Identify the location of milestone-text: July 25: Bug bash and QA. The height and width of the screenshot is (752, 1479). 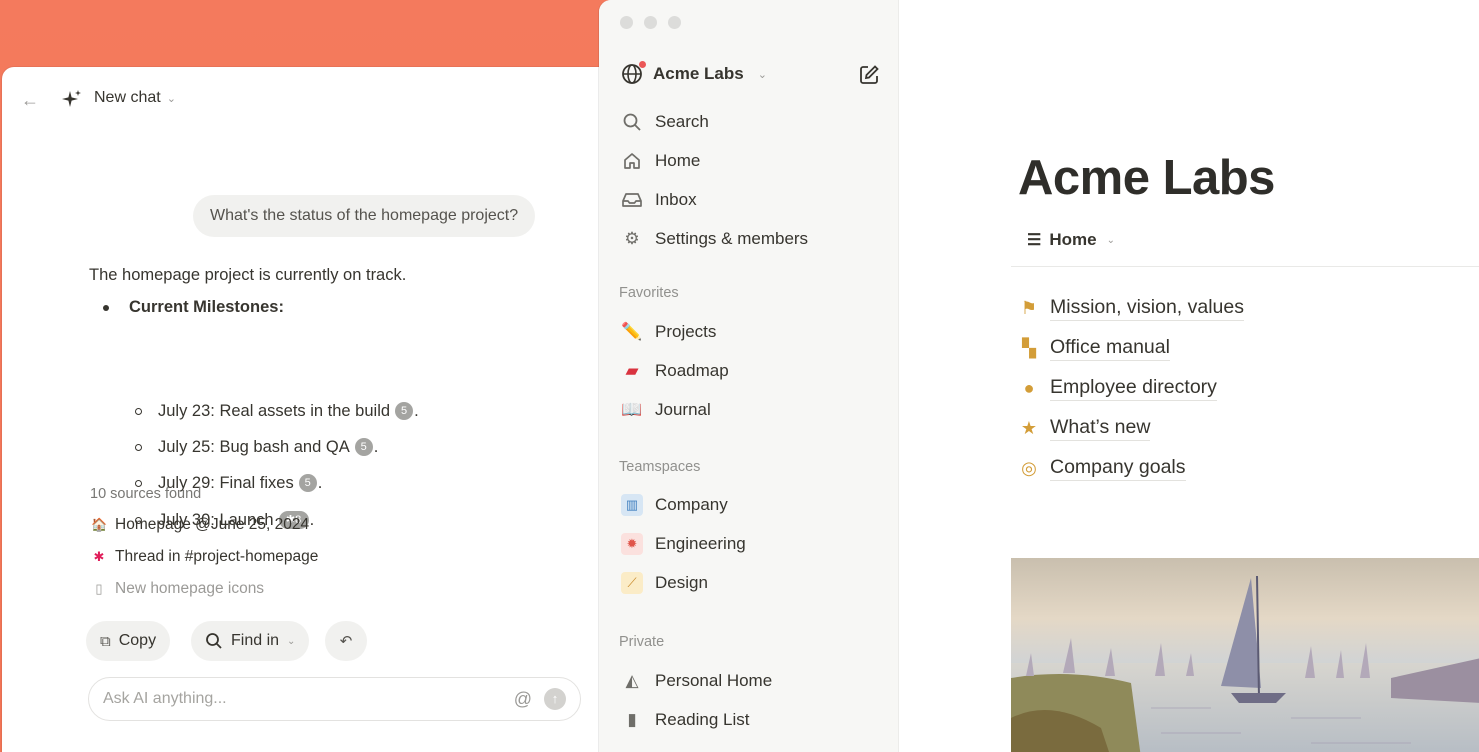
(254, 446).